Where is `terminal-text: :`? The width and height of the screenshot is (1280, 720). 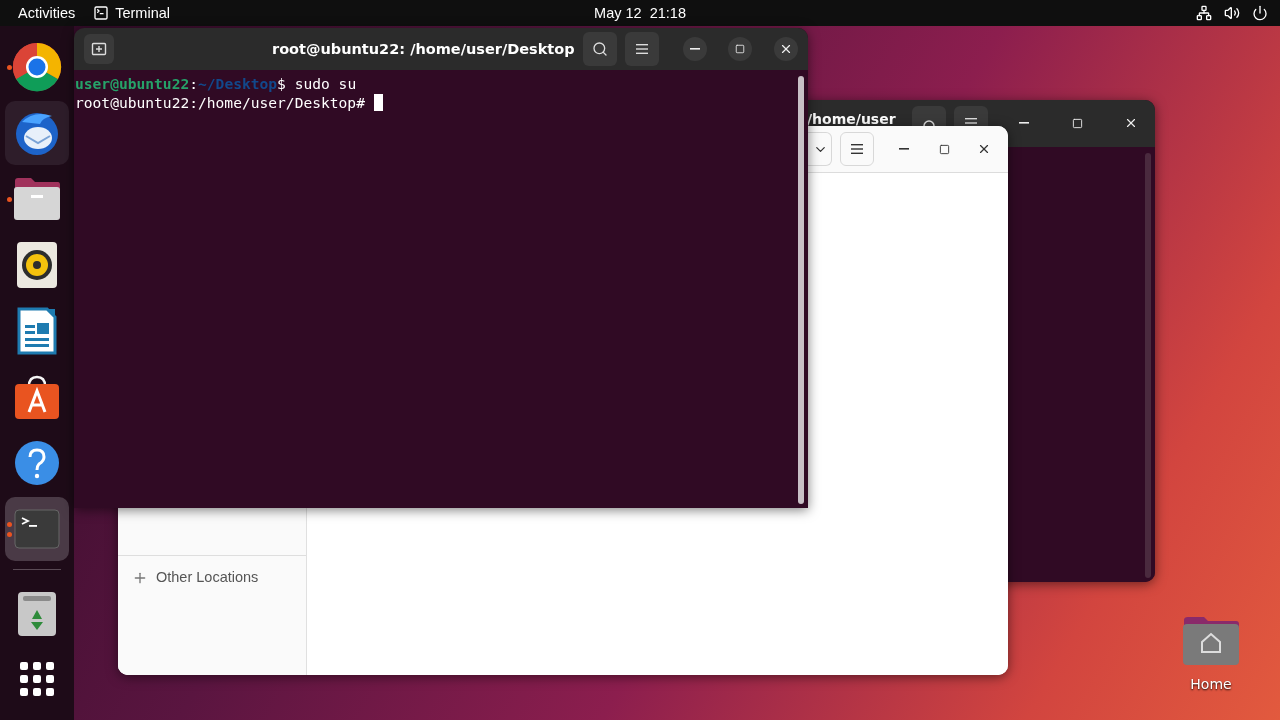
terminal-text: : is located at coordinates (194, 83).